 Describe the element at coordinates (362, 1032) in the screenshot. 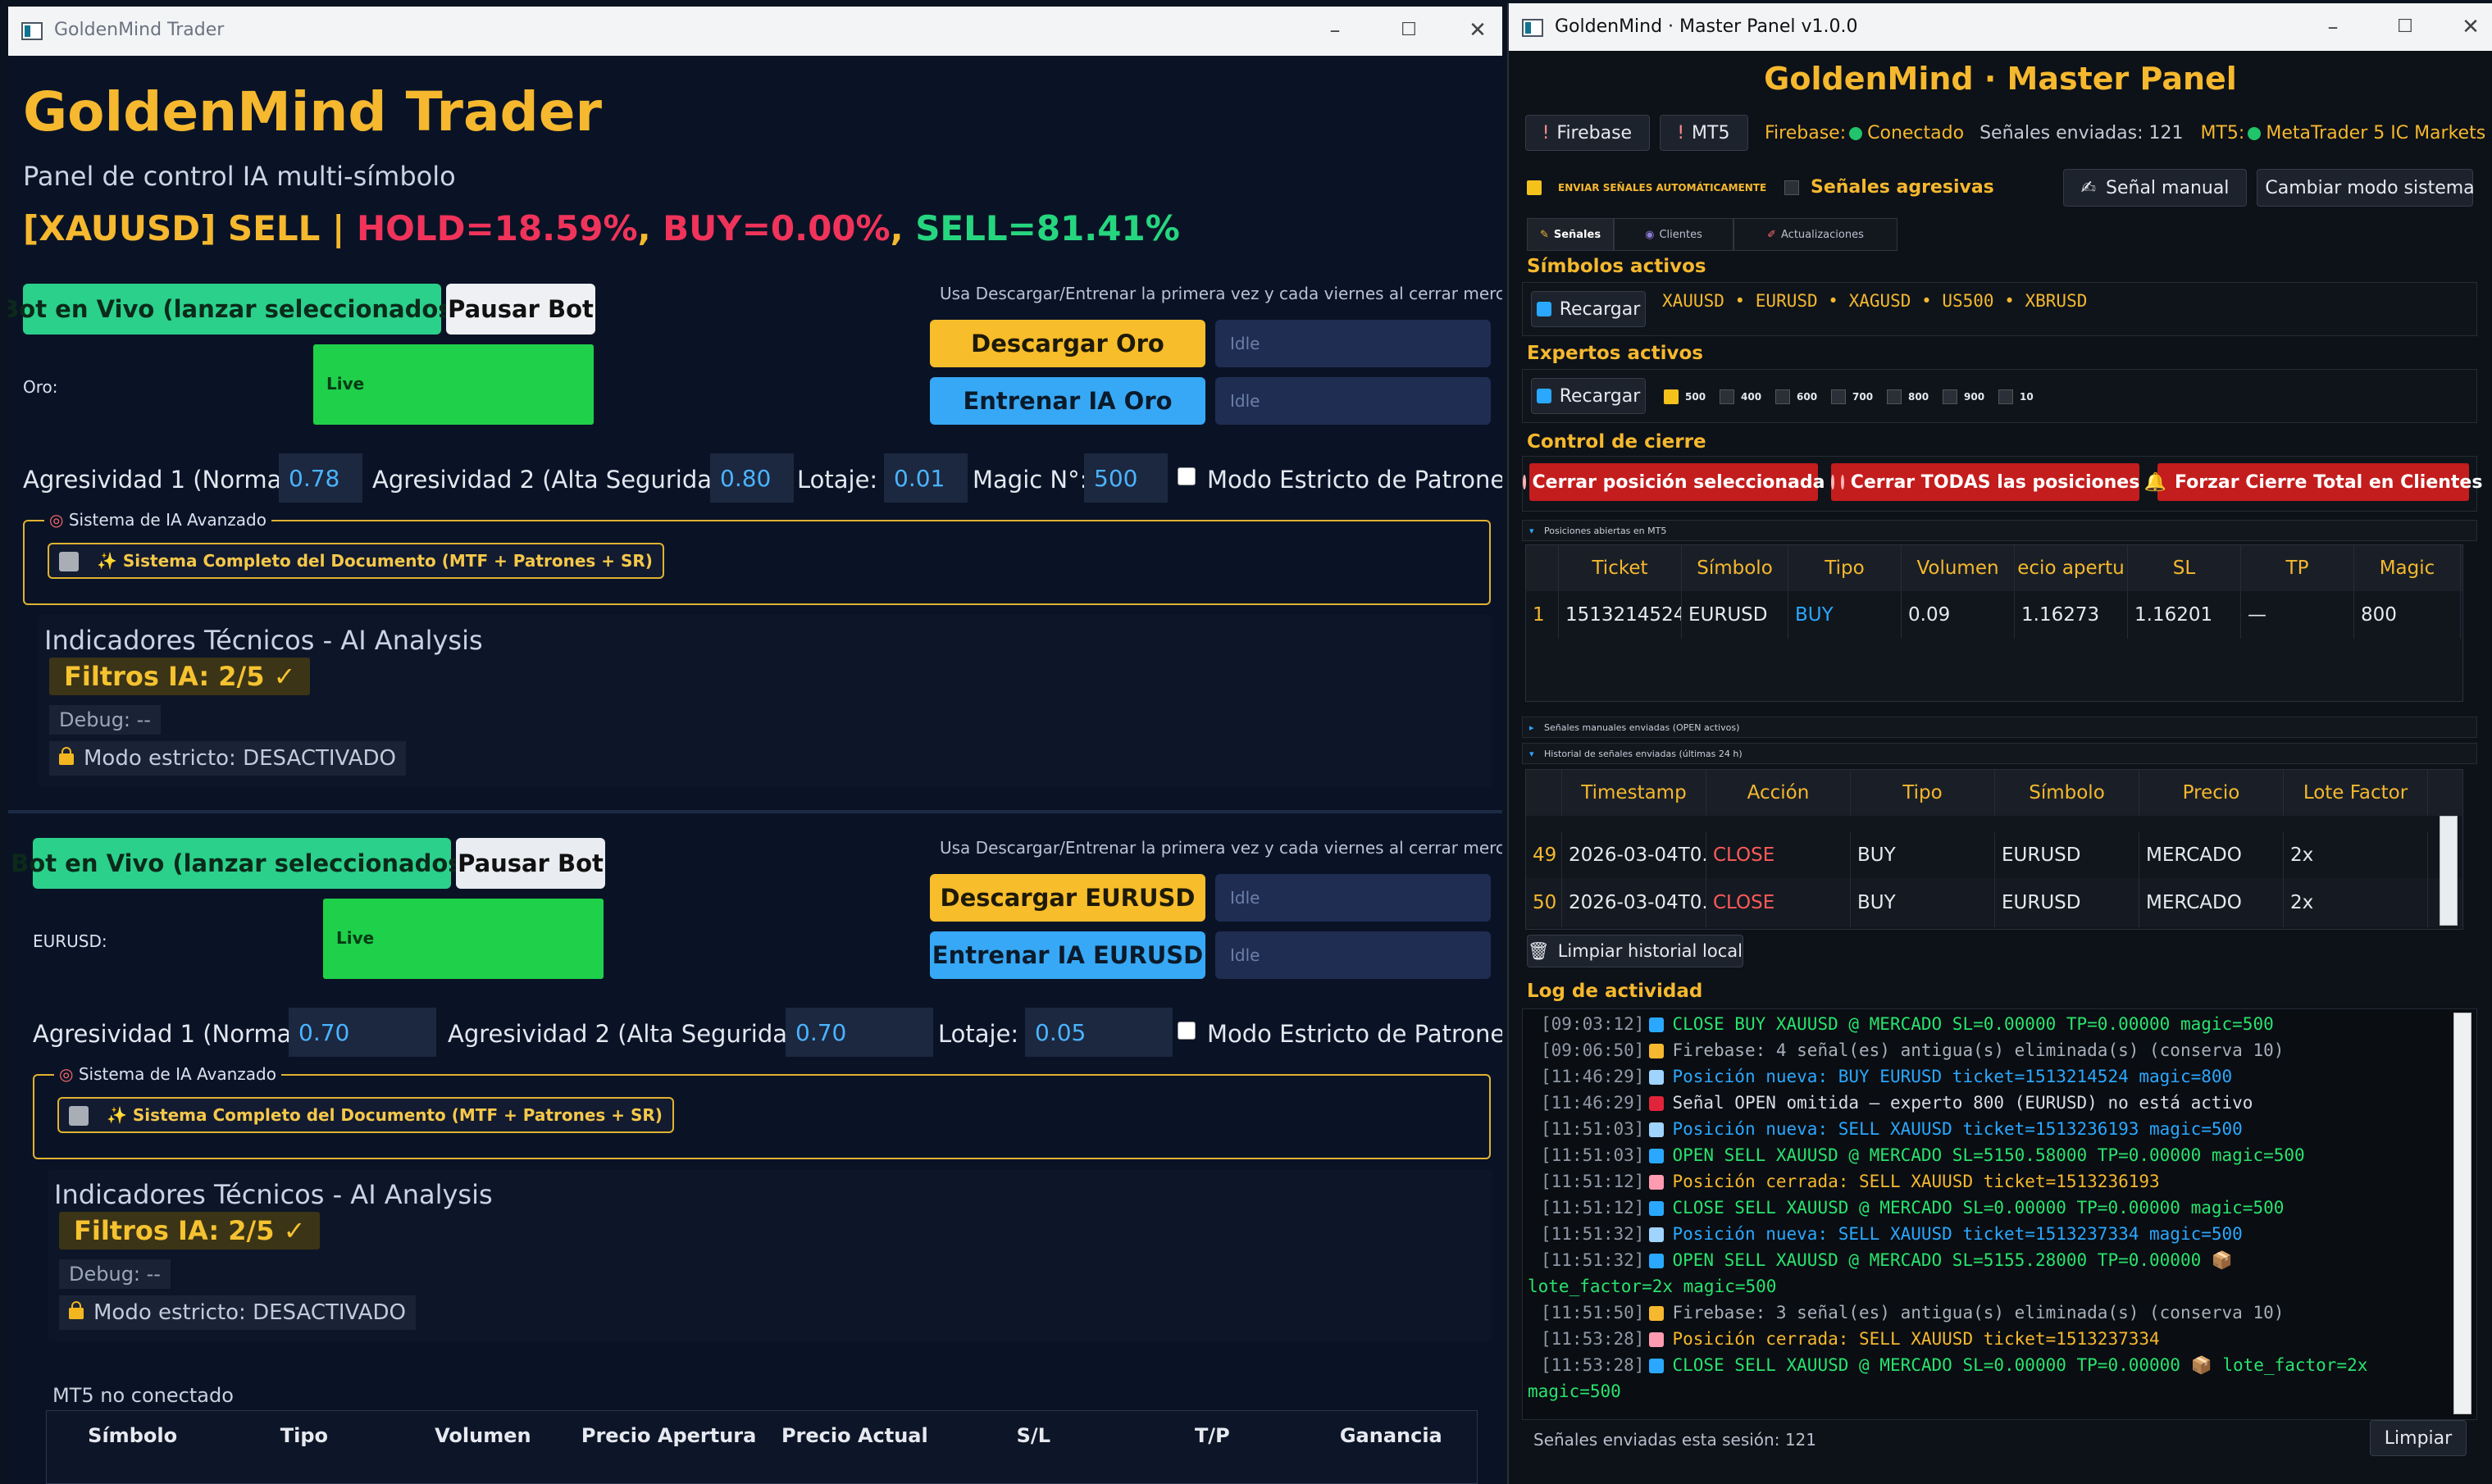

I see `aggressiveness-1-input: 0.70` at that location.